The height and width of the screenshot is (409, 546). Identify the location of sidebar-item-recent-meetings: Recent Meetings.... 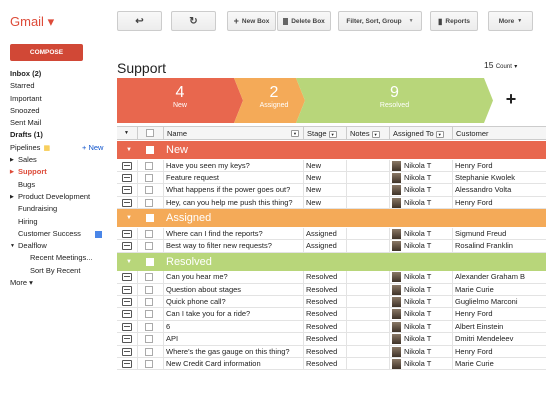
(54, 258).